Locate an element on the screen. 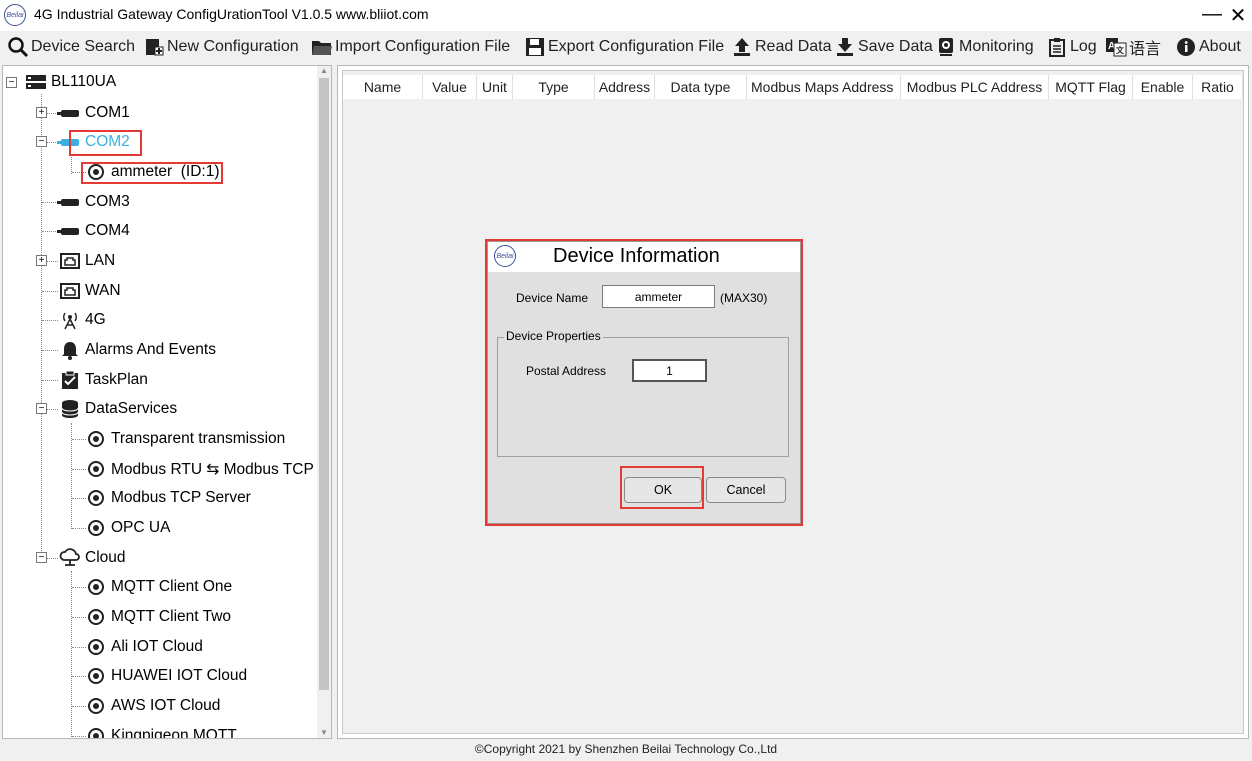 This screenshot has height=761, width=1252. device-search-label: Device Search is located at coordinates (83, 46).